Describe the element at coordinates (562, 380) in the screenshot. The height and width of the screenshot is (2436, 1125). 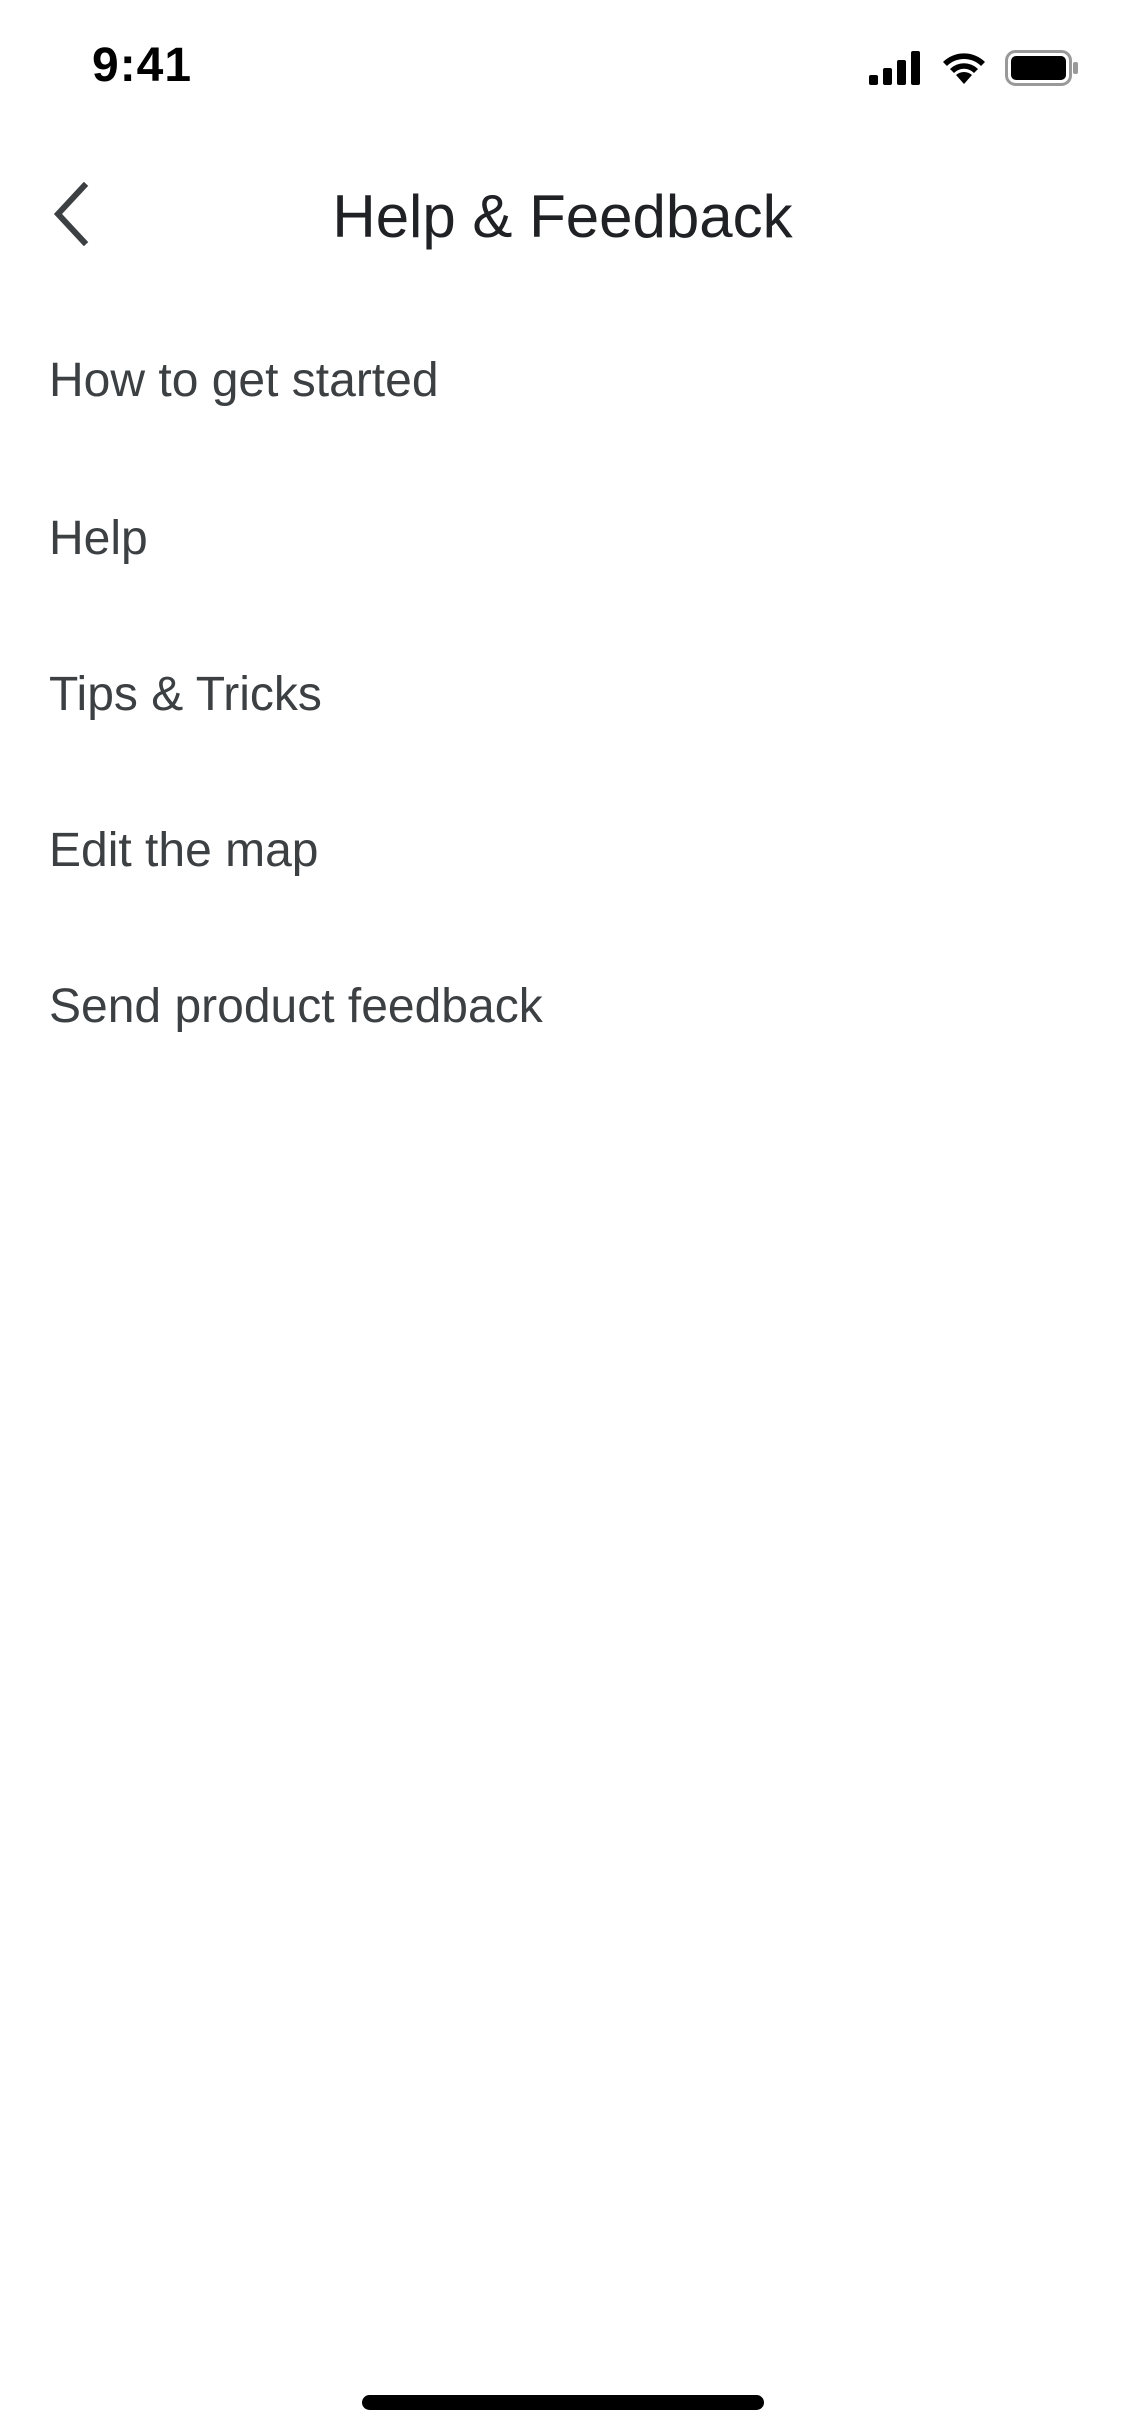
I see `menu-item-how-to-get-started: How to get started` at that location.